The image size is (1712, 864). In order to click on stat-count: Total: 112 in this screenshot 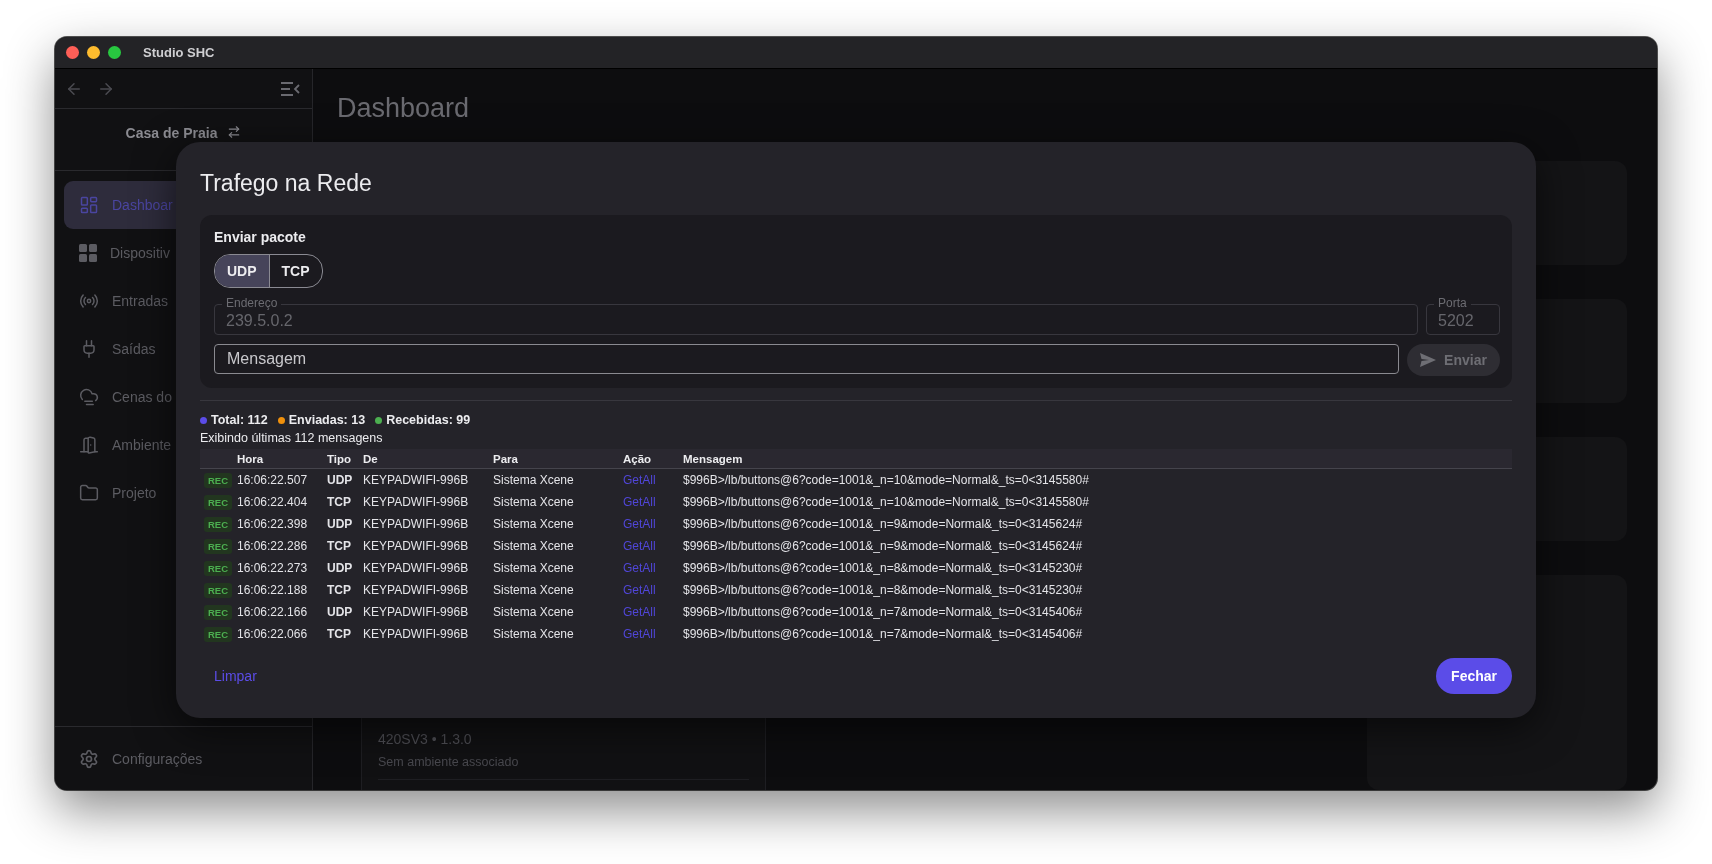, I will do `click(239, 420)`.